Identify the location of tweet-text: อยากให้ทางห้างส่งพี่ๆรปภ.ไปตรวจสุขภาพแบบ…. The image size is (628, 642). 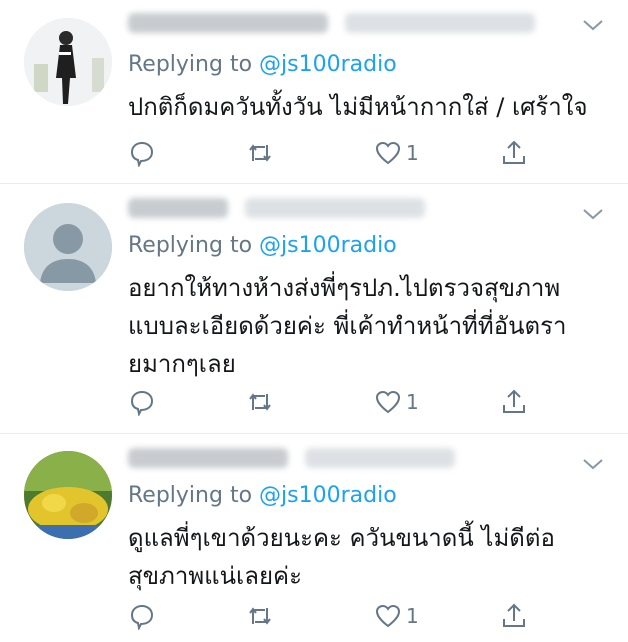
(347, 326).